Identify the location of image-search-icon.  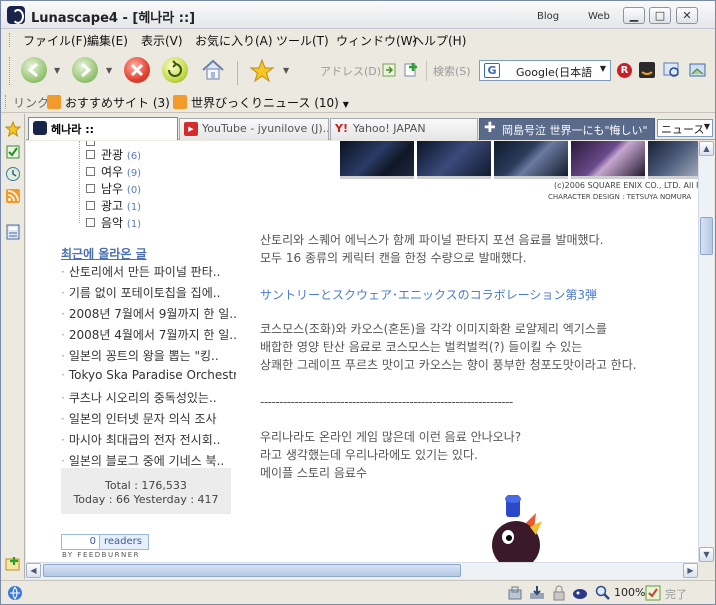
(698, 70).